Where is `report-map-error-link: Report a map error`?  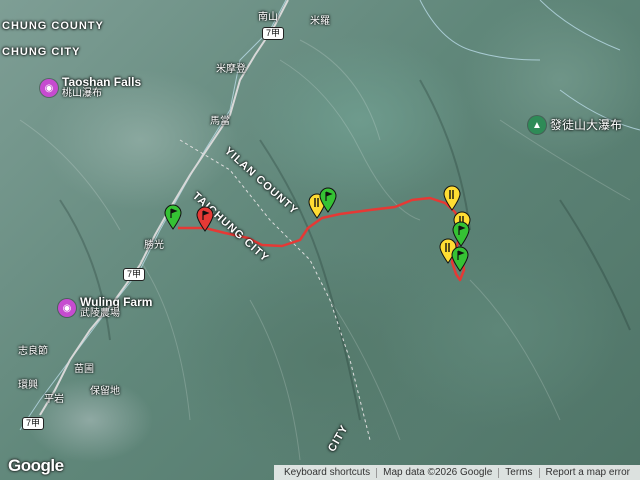 report-map-error-link: Report a map error is located at coordinates (588, 472).